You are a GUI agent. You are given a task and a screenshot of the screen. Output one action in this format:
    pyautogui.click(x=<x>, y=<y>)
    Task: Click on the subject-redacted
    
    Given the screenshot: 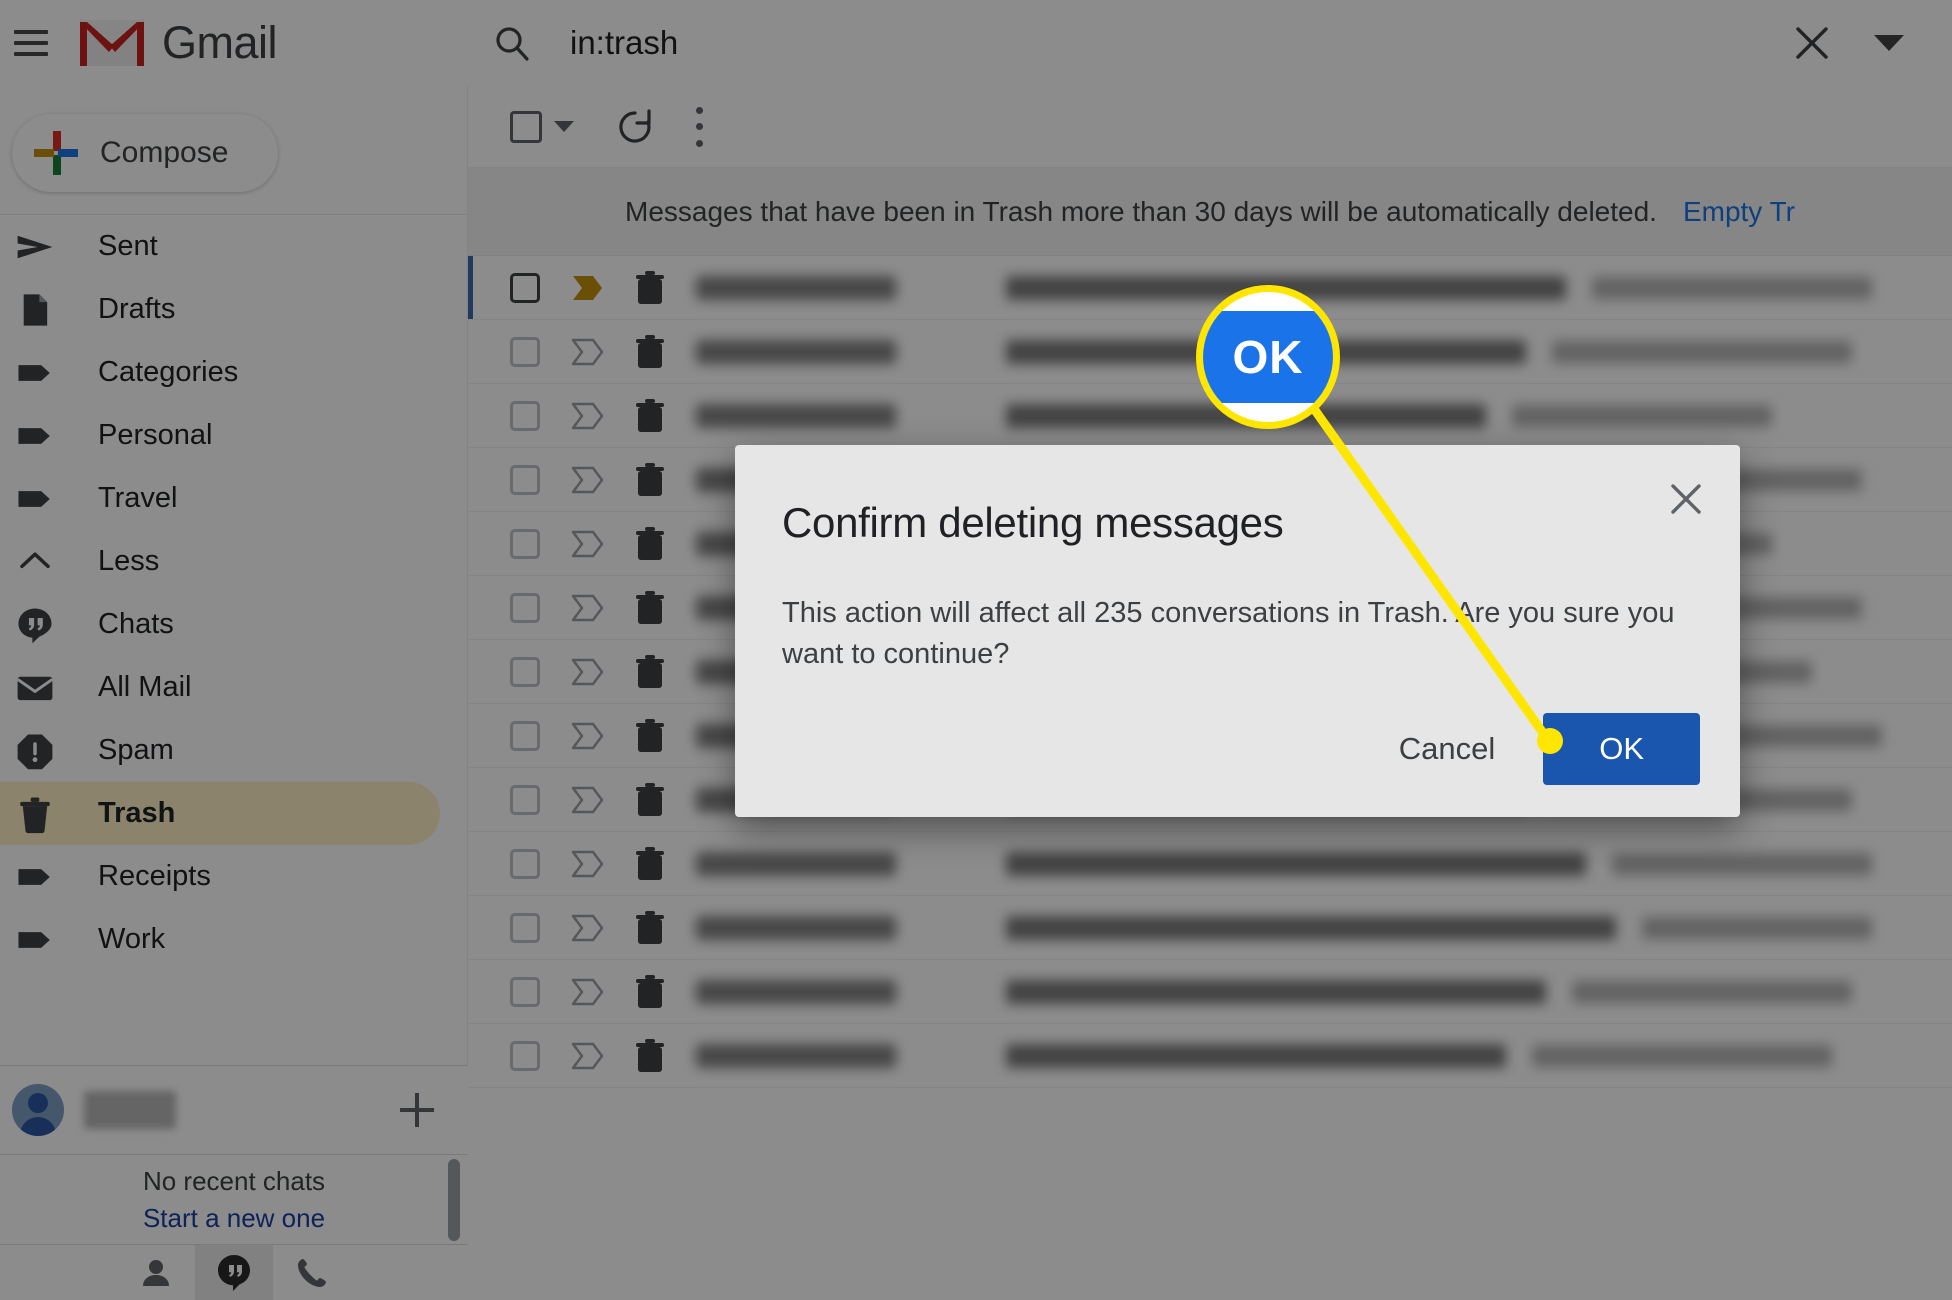 What is the action you would take?
    pyautogui.click(x=1276, y=991)
    